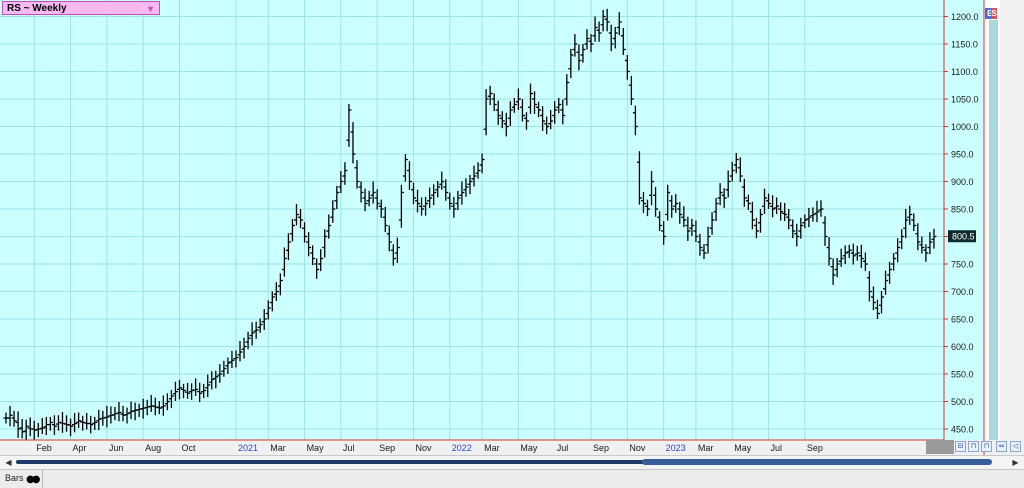 Image resolution: width=1024 pixels, height=488 pixels. I want to click on compress-icon: ⊓, so click(973, 446).